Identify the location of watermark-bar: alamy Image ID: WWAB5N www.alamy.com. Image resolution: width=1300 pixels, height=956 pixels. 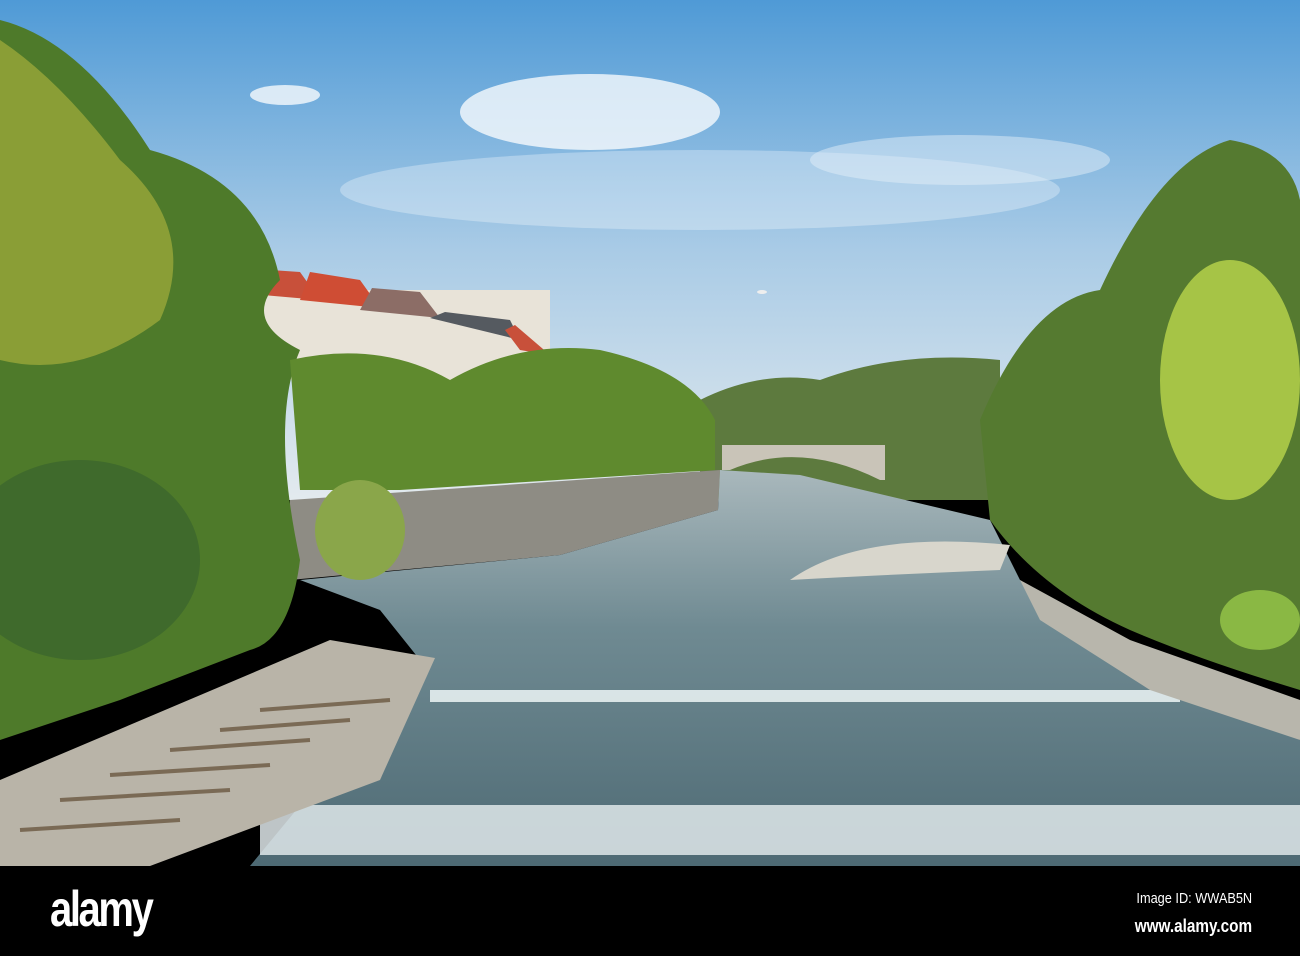
(650, 911).